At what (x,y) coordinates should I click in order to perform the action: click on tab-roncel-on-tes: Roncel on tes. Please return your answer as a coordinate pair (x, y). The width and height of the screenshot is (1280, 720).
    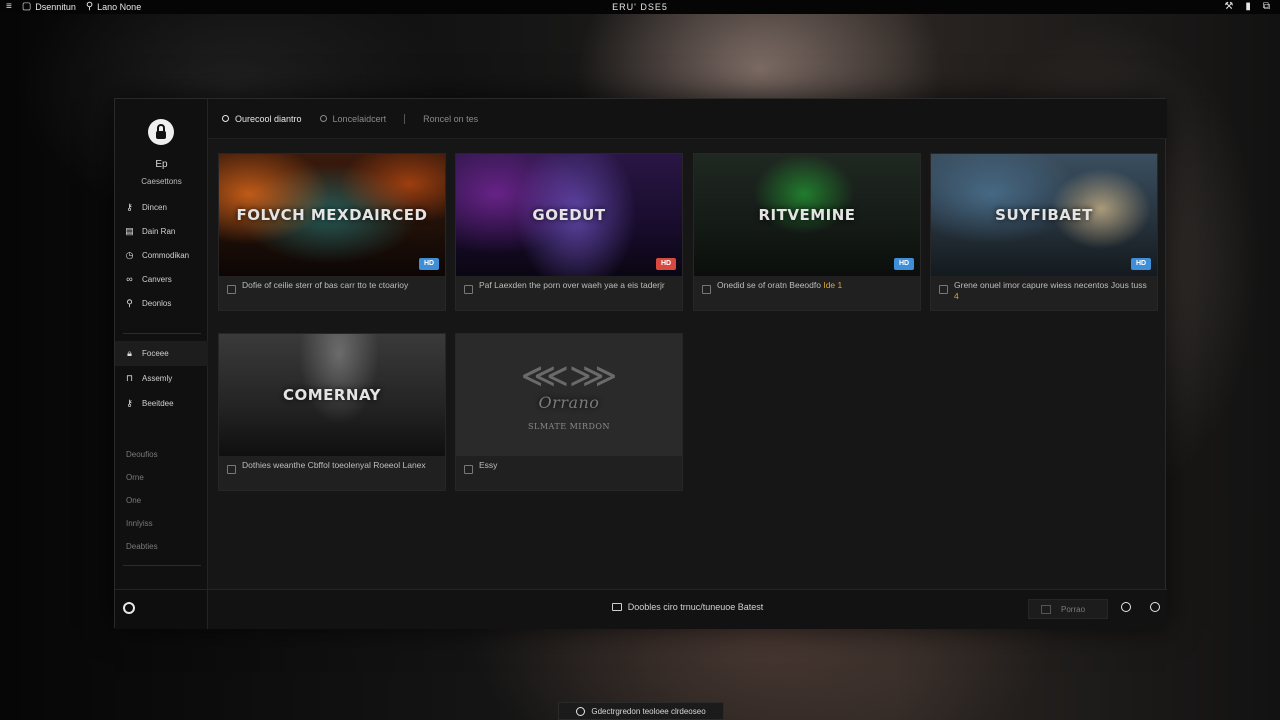
    Looking at the image, I should click on (450, 119).